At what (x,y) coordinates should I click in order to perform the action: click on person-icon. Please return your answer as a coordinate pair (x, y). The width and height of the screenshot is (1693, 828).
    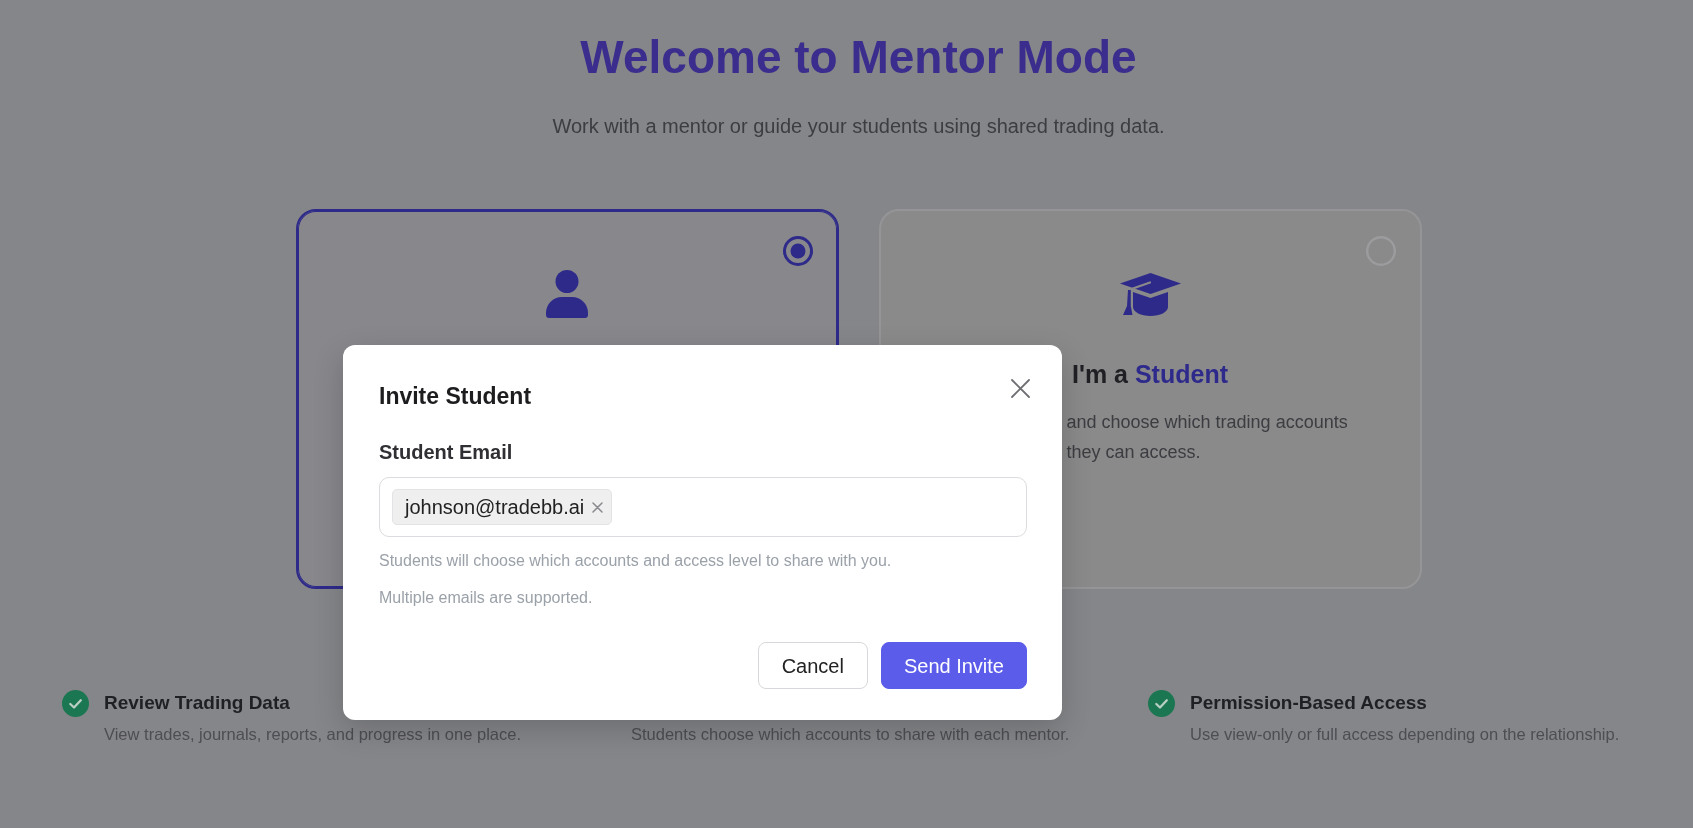
    Looking at the image, I should click on (567, 294).